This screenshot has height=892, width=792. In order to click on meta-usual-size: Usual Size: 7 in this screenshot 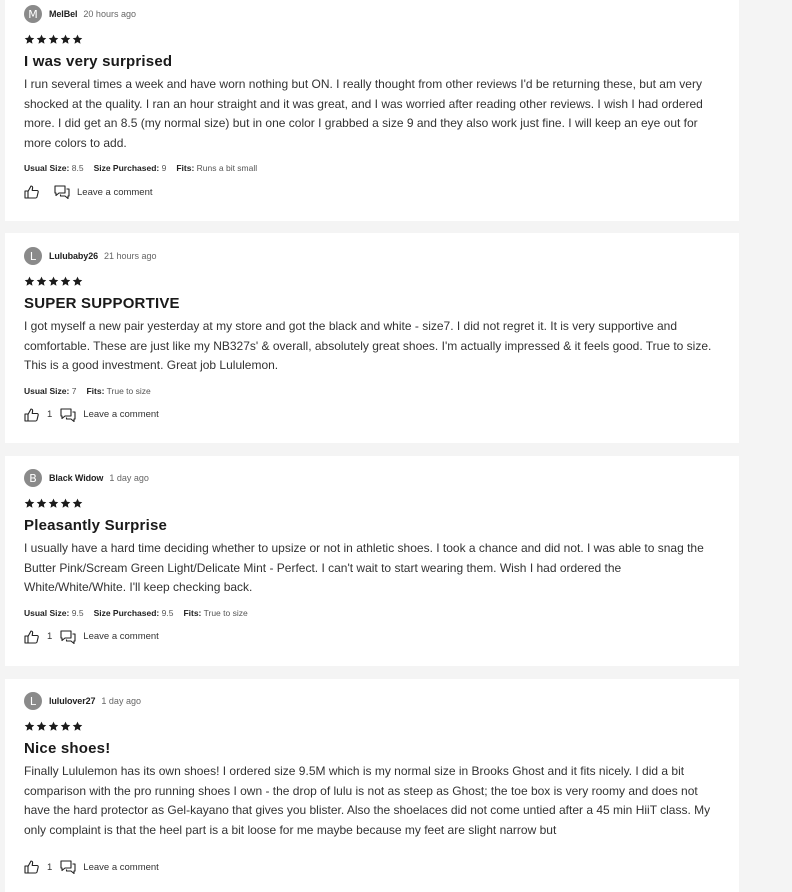, I will do `click(50, 391)`.